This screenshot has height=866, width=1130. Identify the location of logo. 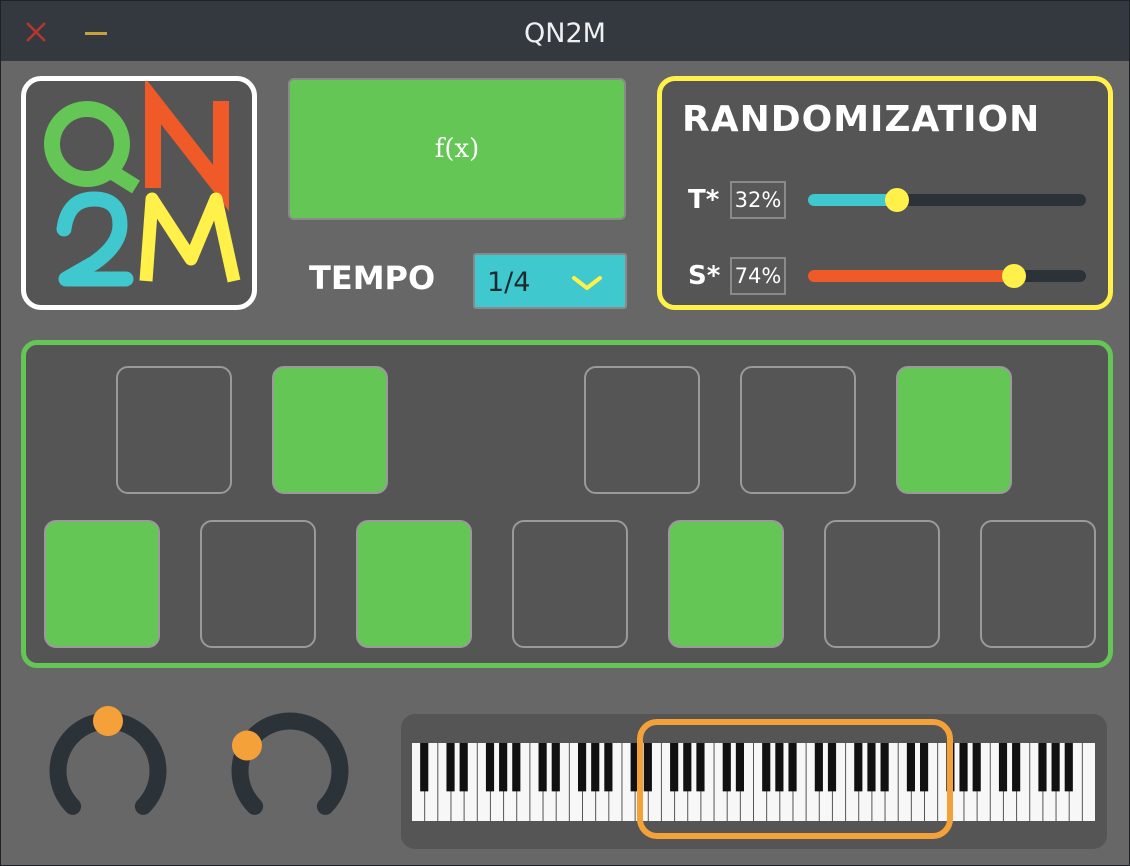
(139, 193).